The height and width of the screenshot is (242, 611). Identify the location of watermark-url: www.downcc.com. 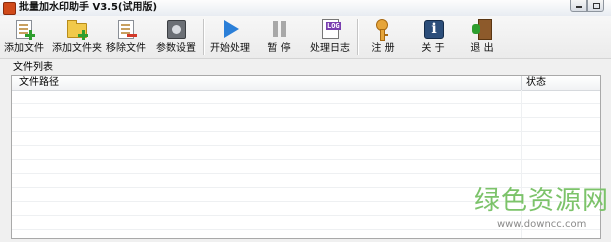
(542, 224).